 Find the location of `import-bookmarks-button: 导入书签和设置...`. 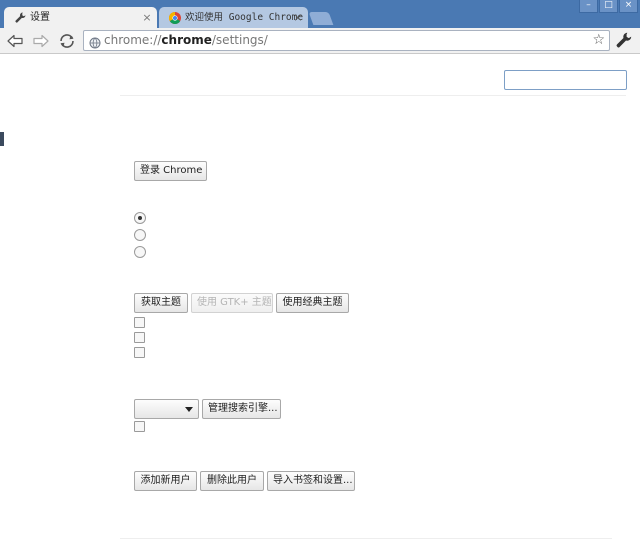

import-bookmarks-button: 导入书签和设置... is located at coordinates (311, 481).